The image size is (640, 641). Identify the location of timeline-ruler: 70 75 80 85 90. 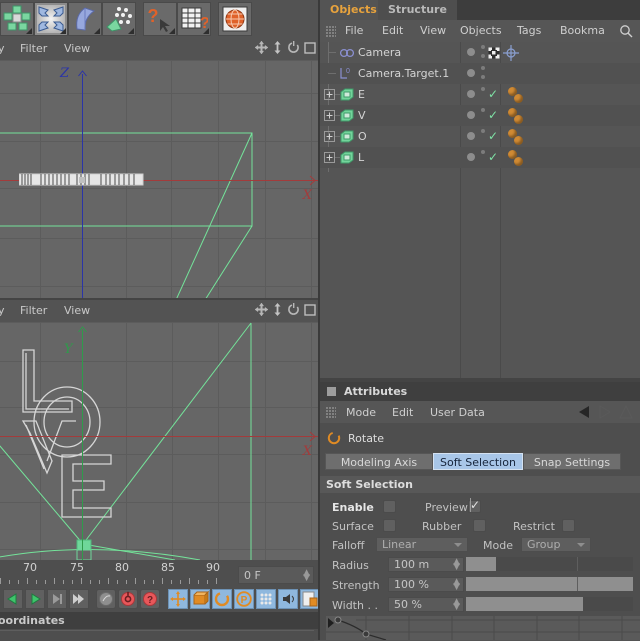
(116, 574).